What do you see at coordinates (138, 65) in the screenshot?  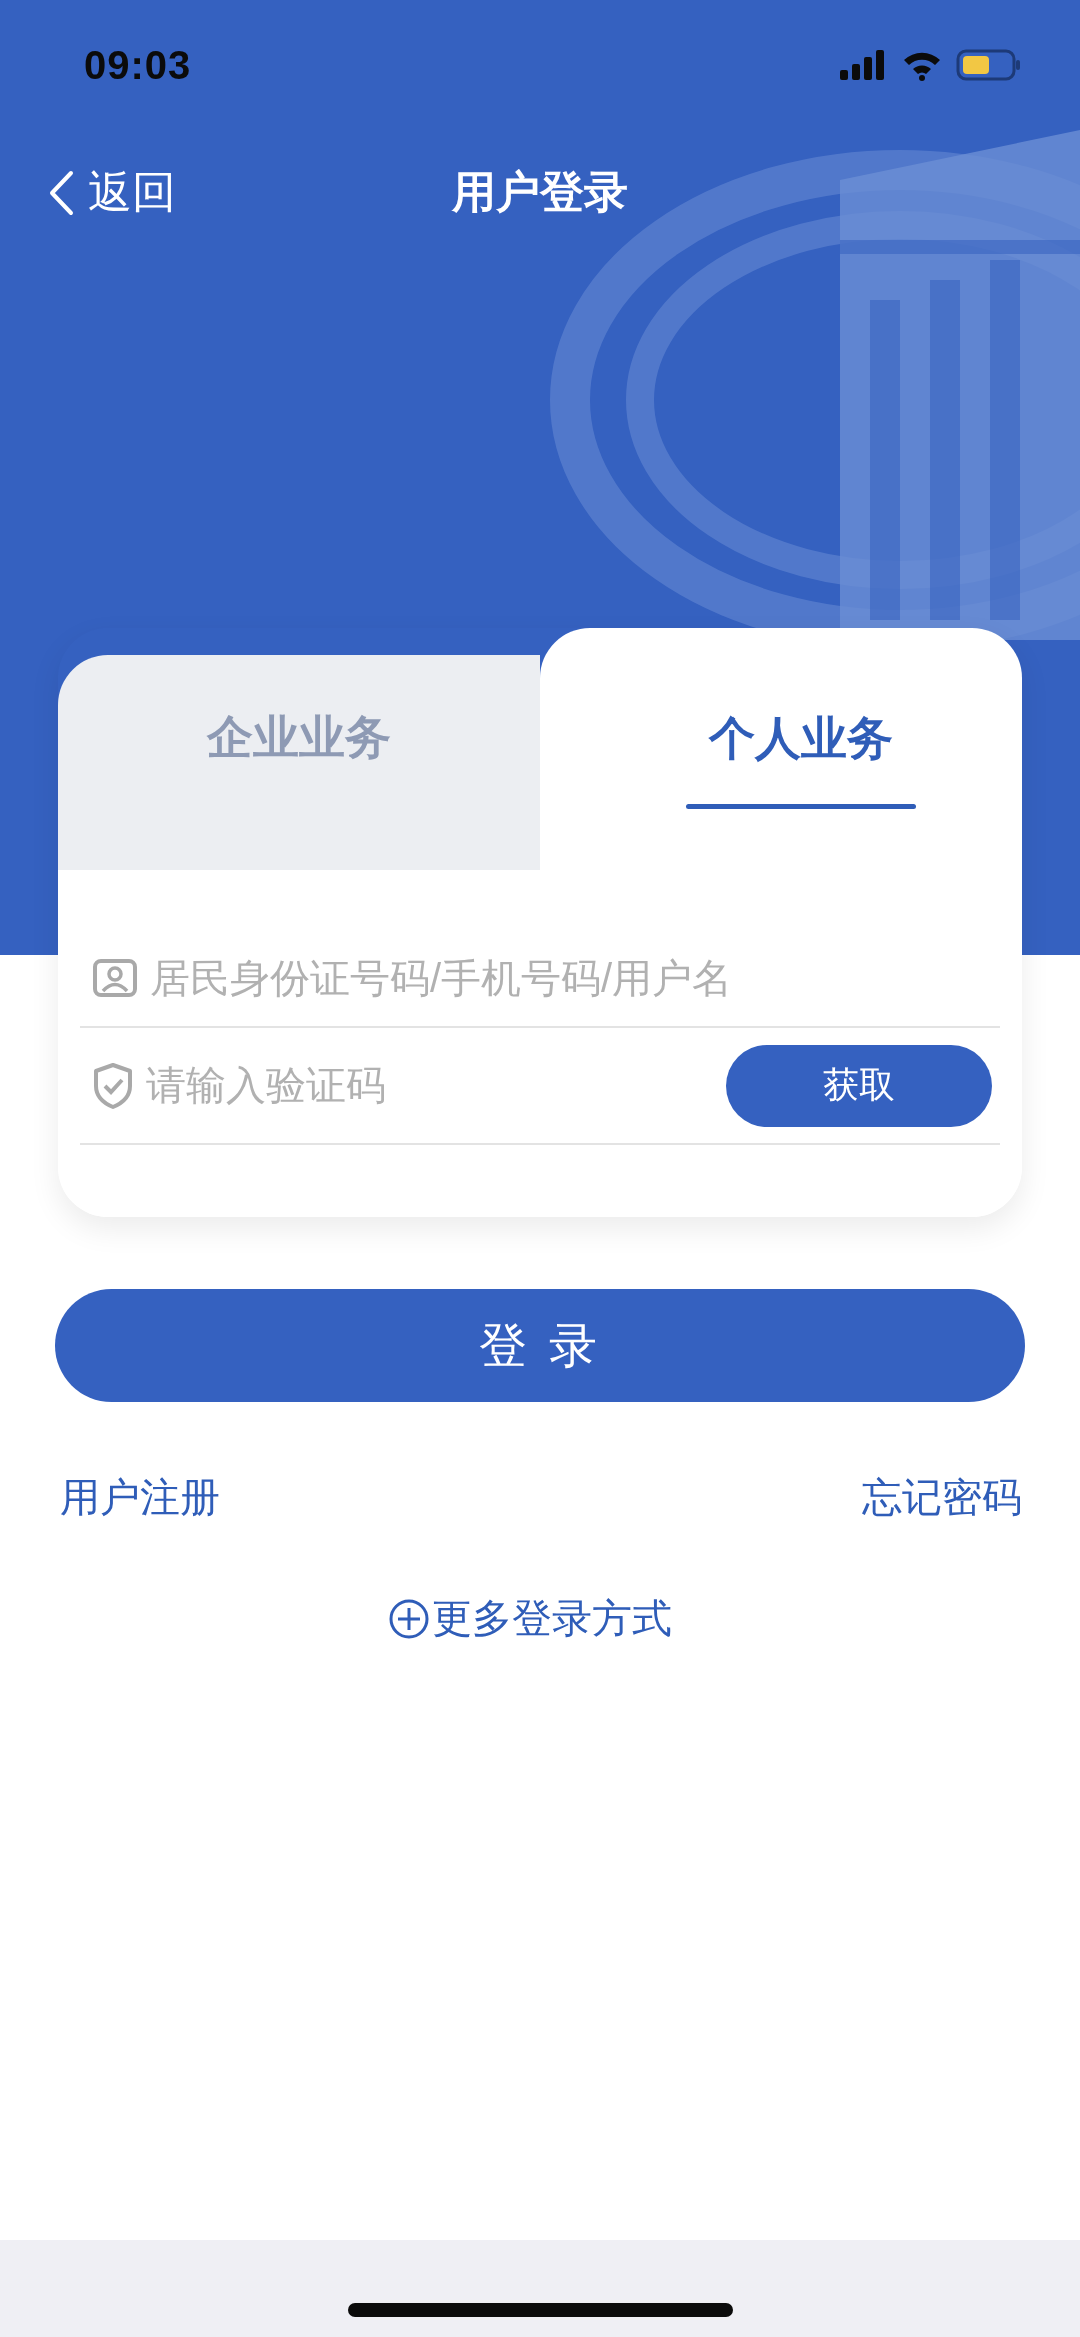 I see `status-time: 09:03` at bounding box center [138, 65].